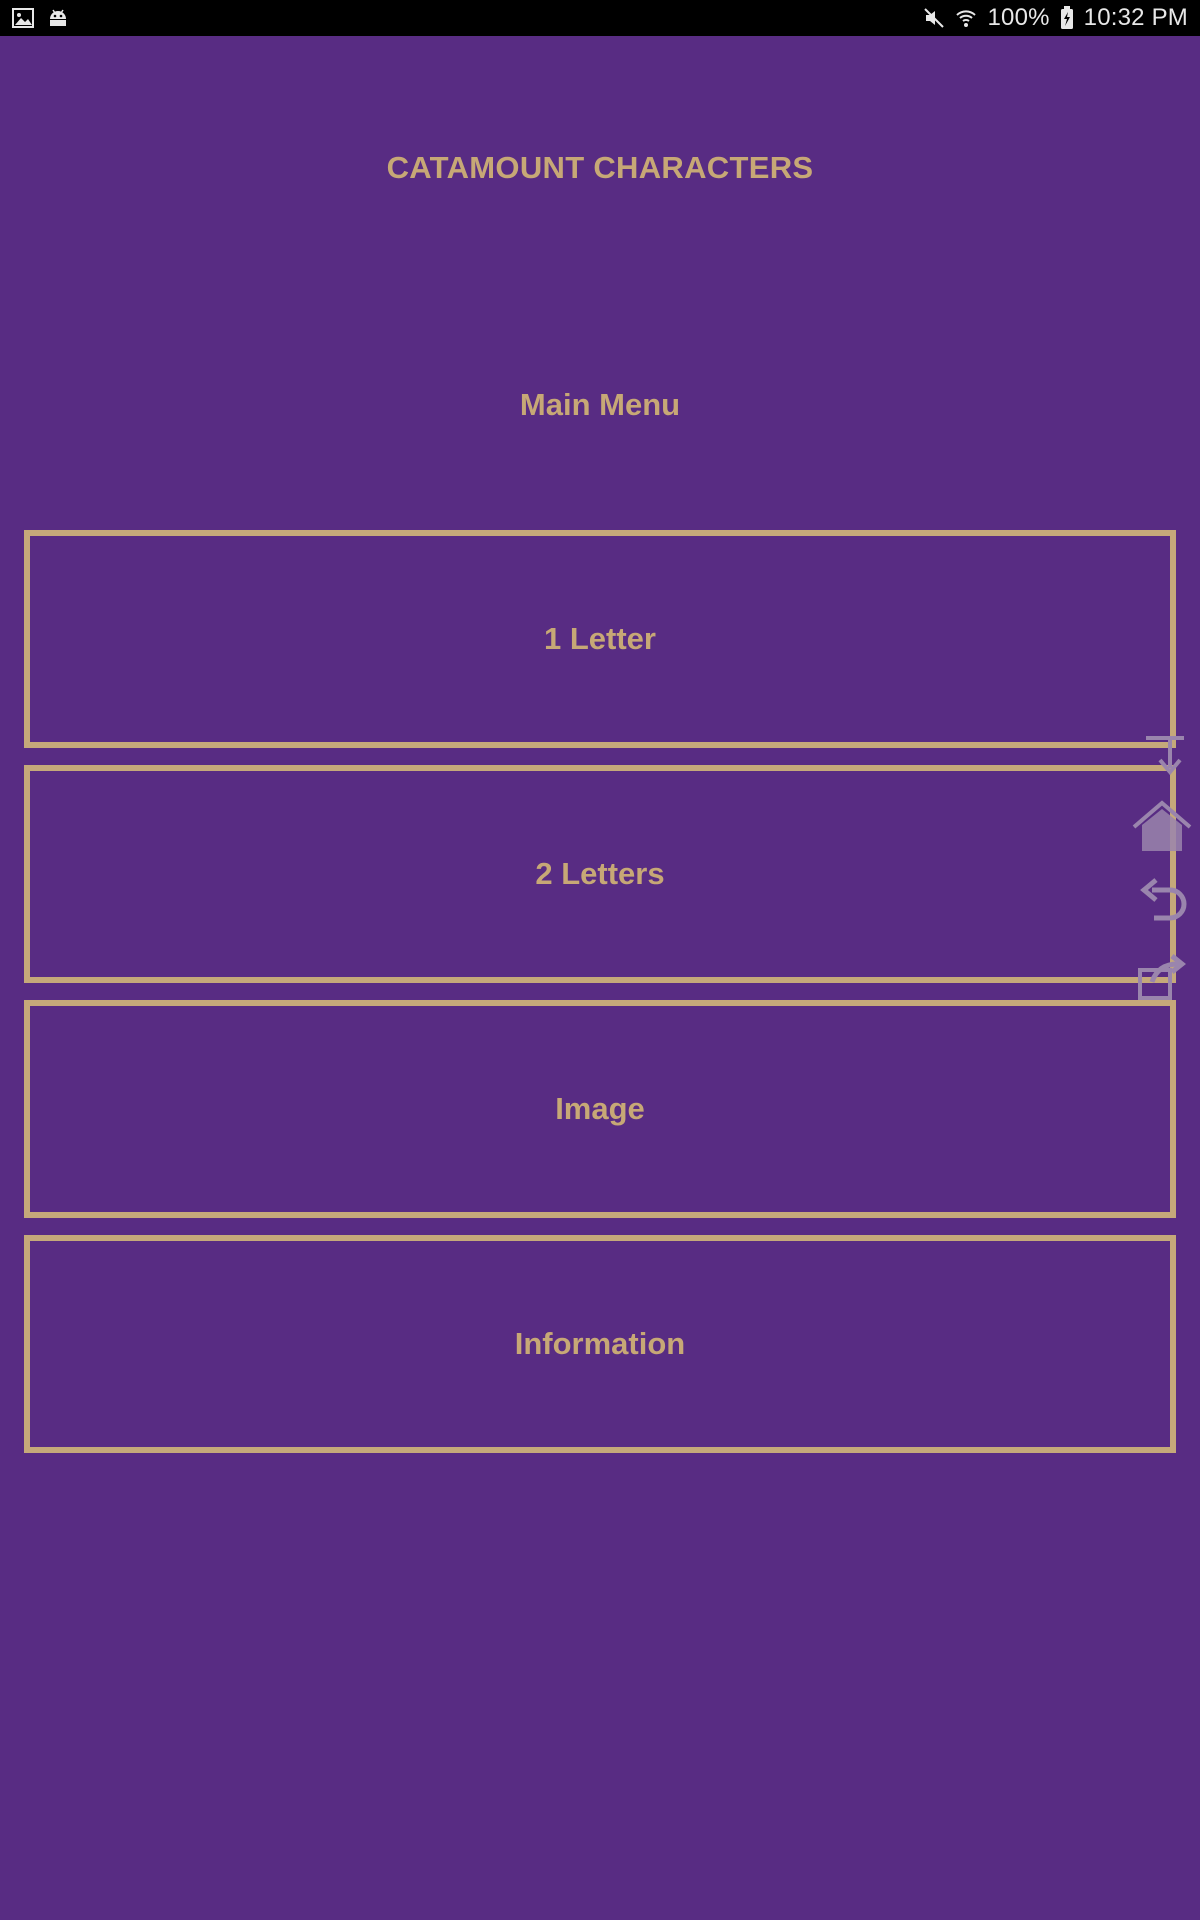 The width and height of the screenshot is (1200, 1920). I want to click on download-icon, so click(1162, 755).